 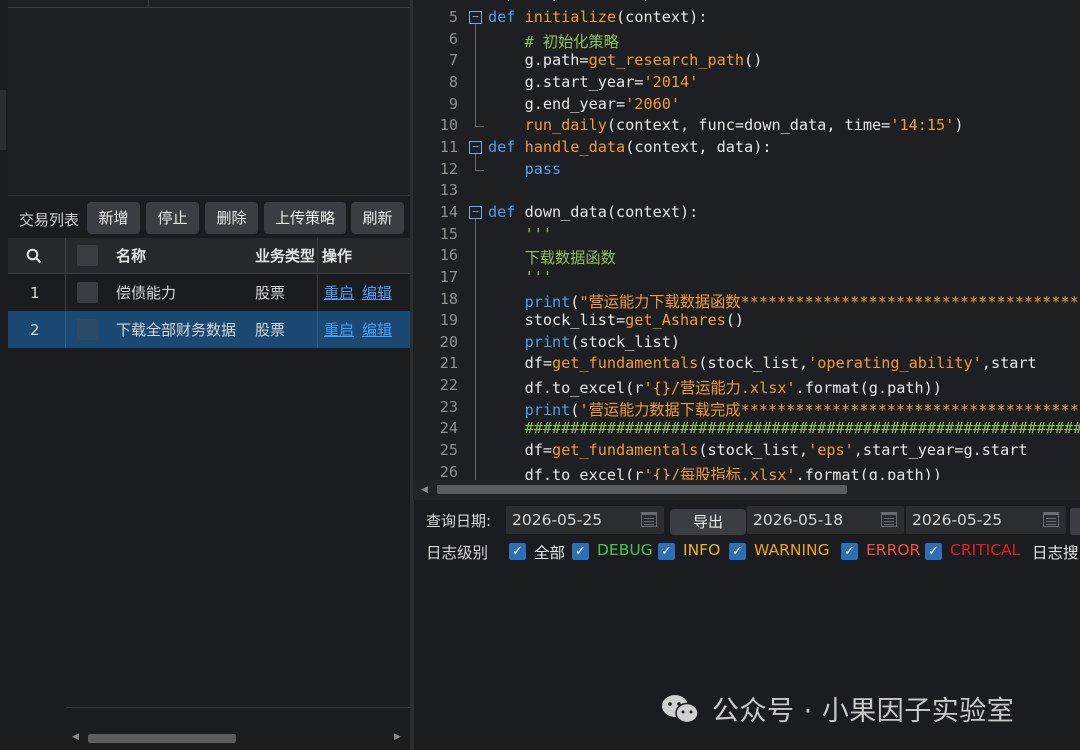 What do you see at coordinates (550, 553) in the screenshot?
I see `level-all-label: 全部` at bounding box center [550, 553].